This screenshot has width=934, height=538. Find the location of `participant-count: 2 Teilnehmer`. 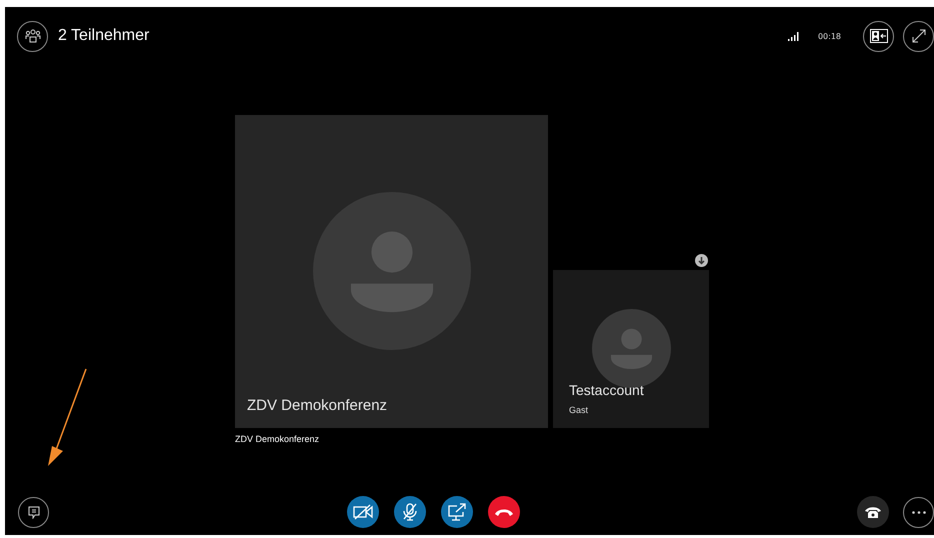

participant-count: 2 Teilnehmer is located at coordinates (104, 36).